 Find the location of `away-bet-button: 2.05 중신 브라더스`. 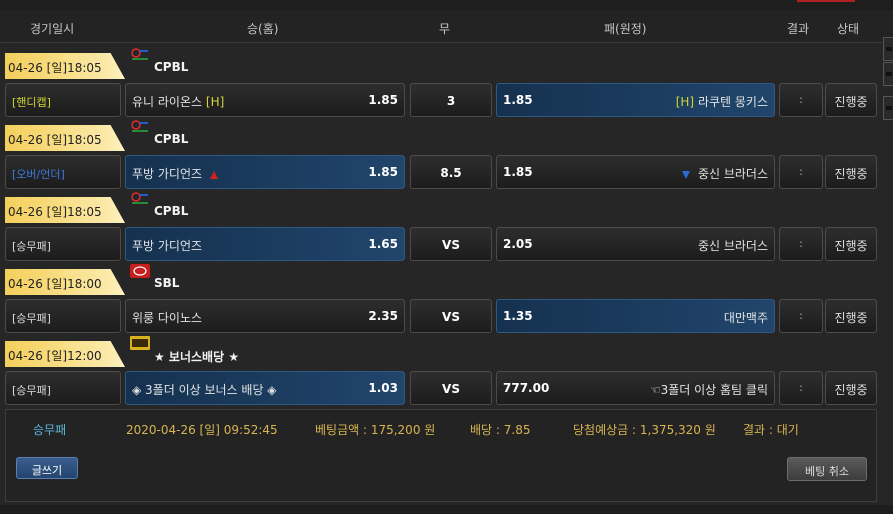

away-bet-button: 2.05 중신 브라더스 is located at coordinates (635, 244).